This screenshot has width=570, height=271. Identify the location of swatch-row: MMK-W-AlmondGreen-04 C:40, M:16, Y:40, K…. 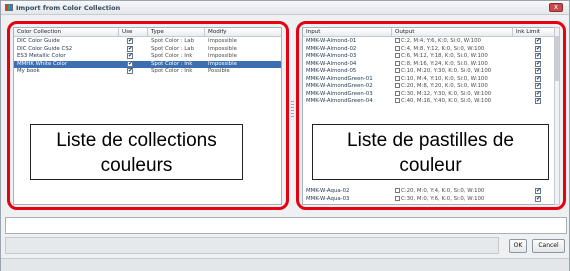
(430, 101).